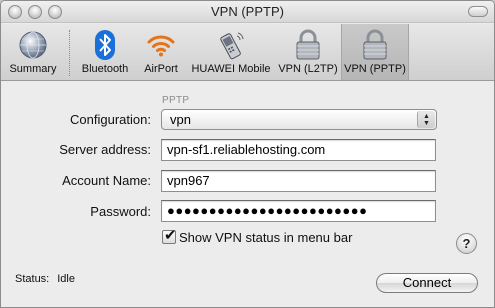 The height and width of the screenshot is (308, 495). I want to click on checkmark-icon: ✔, so click(170, 235).